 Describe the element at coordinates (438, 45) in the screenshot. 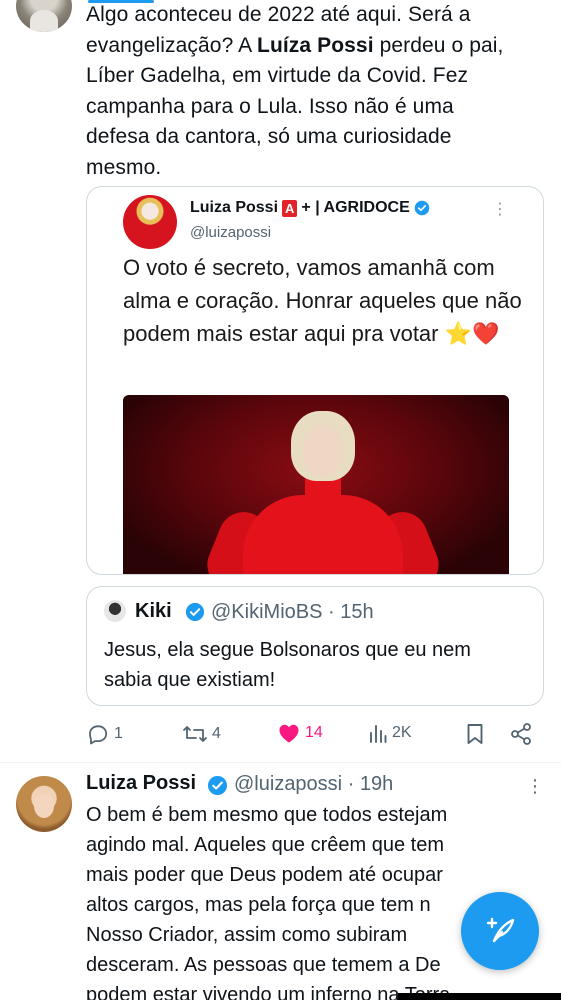

I see `tweet1-line-part: perdeu o pai,` at that location.